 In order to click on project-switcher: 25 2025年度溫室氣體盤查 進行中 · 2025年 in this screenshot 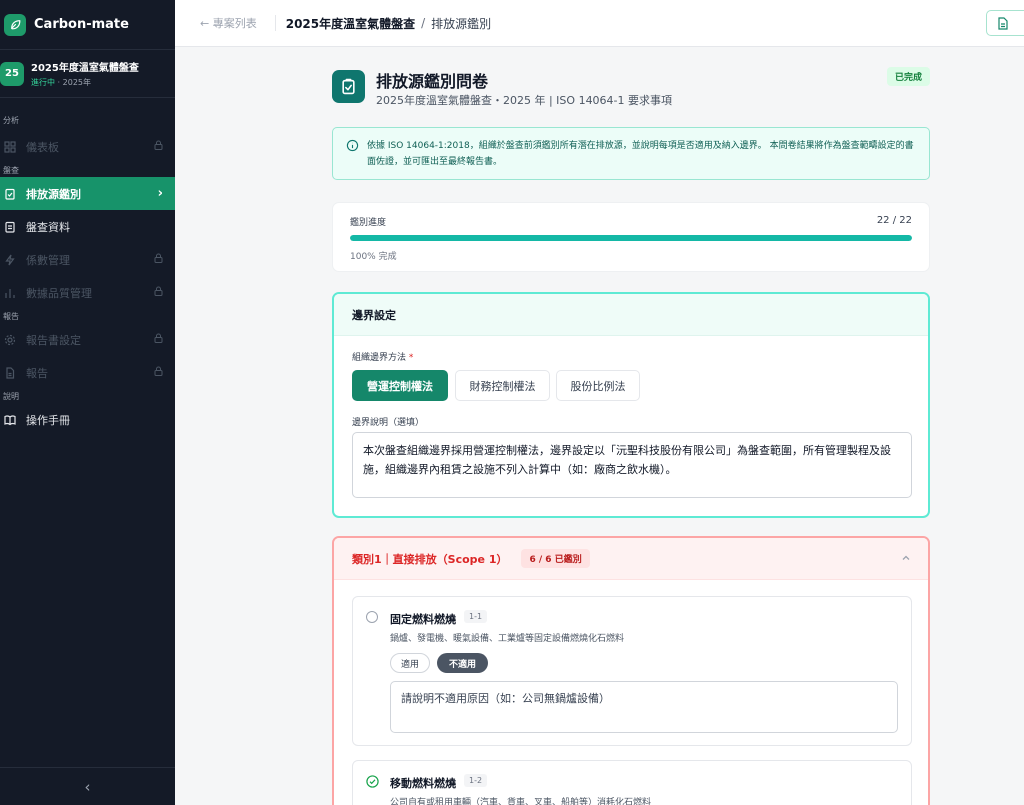, I will do `click(87, 74)`.